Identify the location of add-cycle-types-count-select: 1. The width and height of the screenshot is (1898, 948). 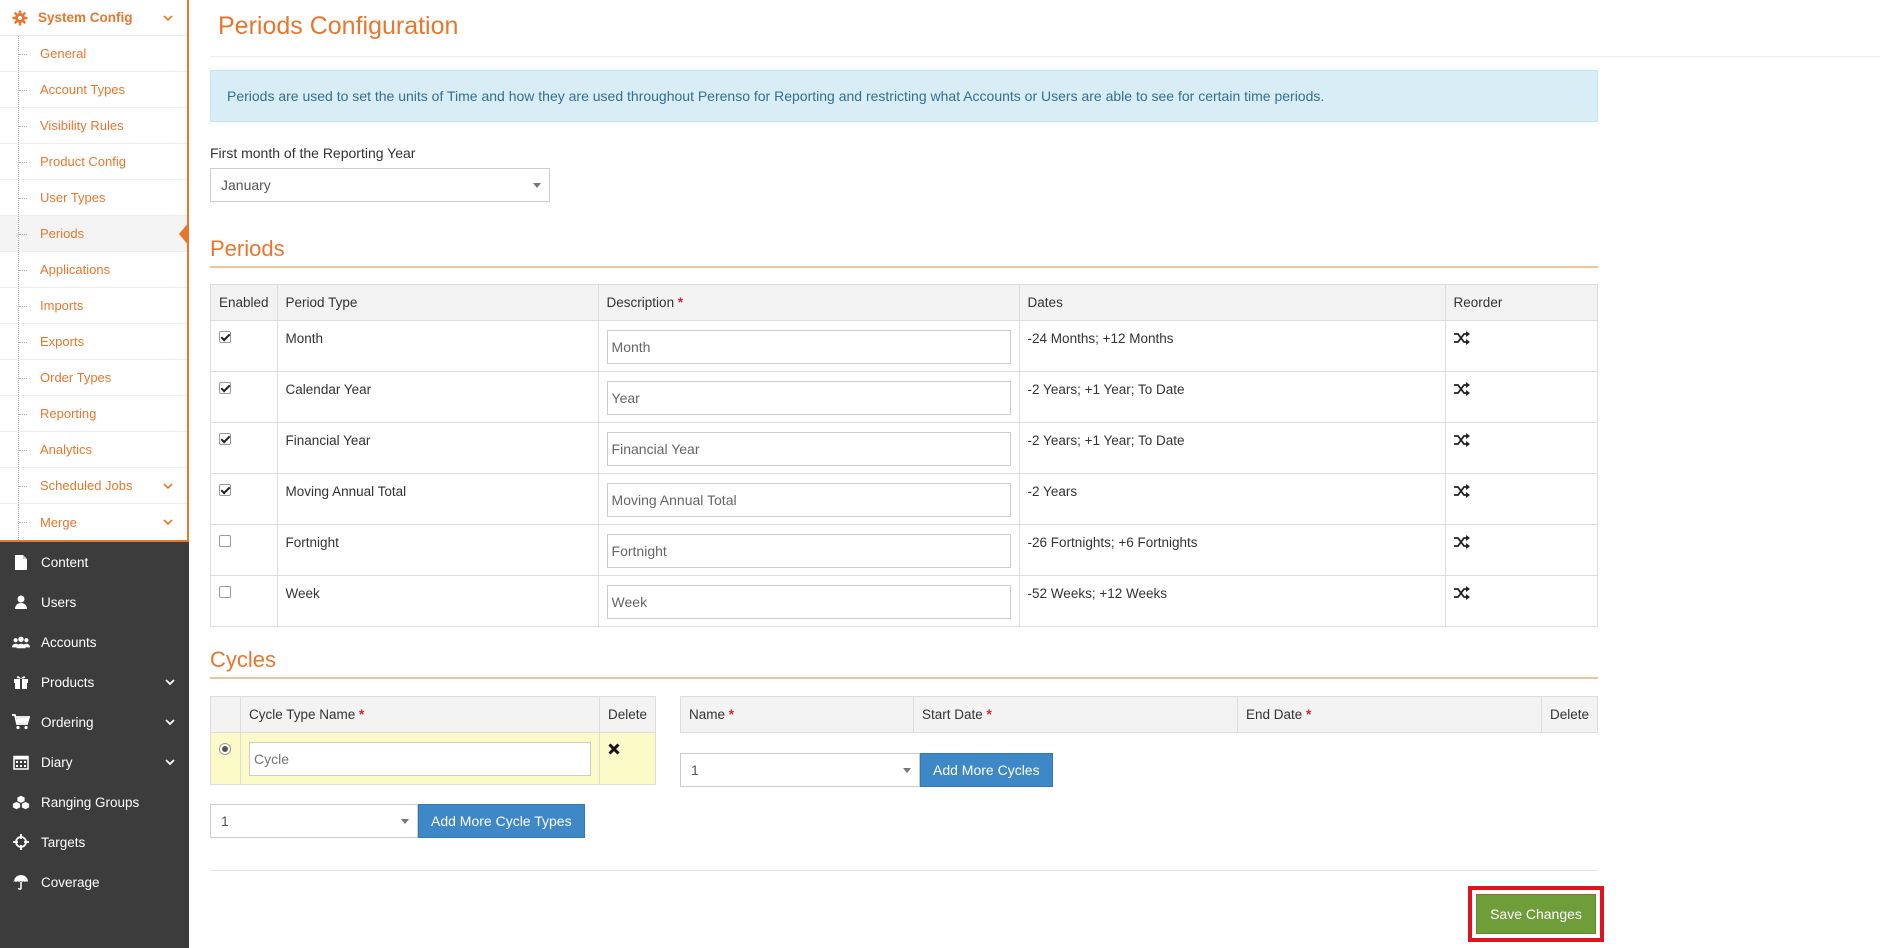
(314, 821).